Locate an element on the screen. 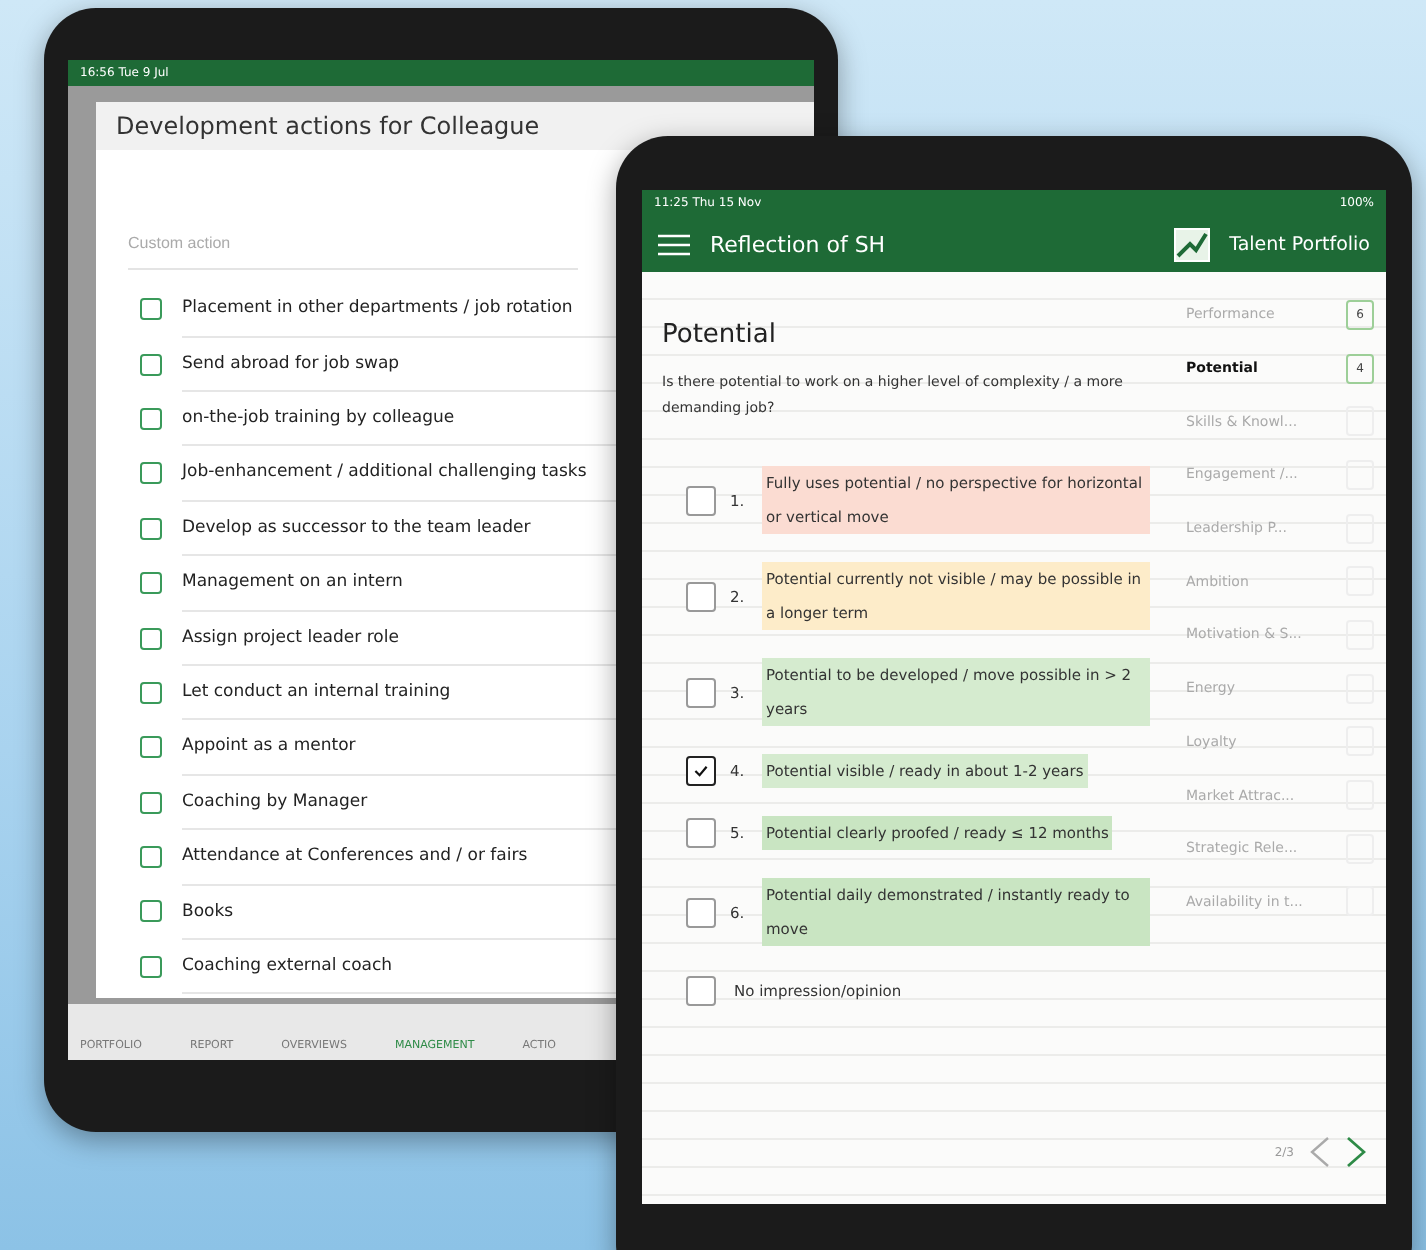 Image resolution: width=1426 pixels, height=1250 pixels. next-button is located at coordinates (1356, 1152).